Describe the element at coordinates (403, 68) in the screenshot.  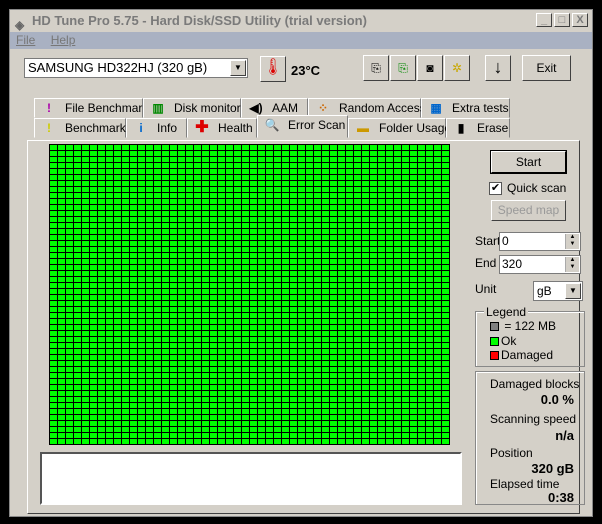
I see `copy-all-icon: ⎘` at that location.